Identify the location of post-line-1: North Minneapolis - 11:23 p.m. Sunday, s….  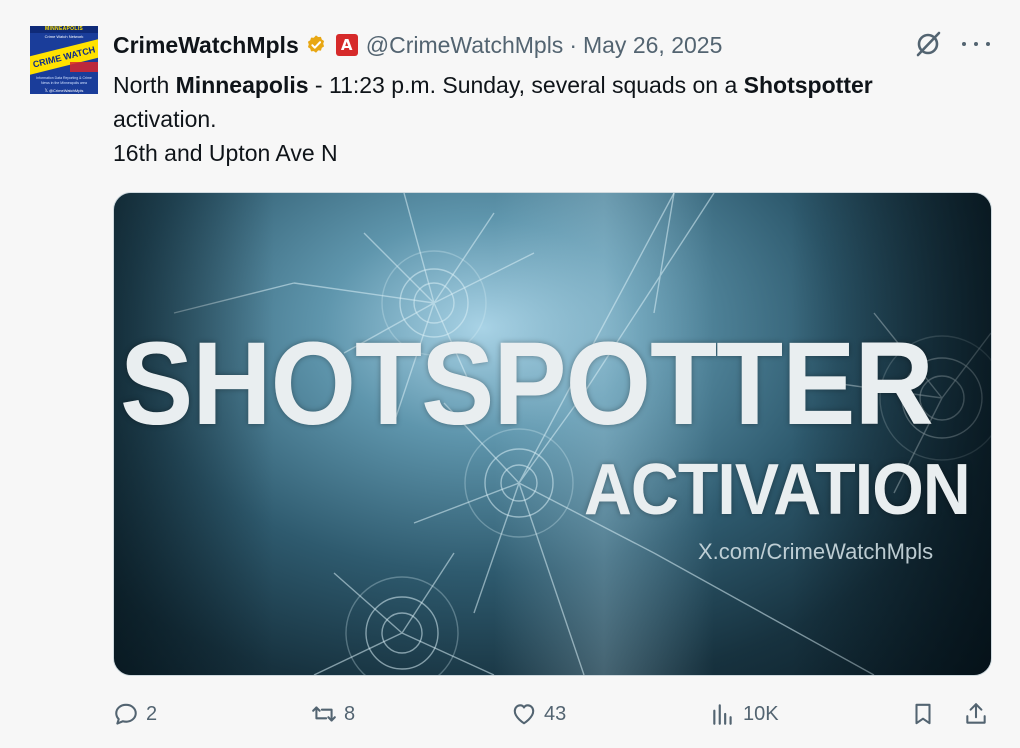
(548, 85).